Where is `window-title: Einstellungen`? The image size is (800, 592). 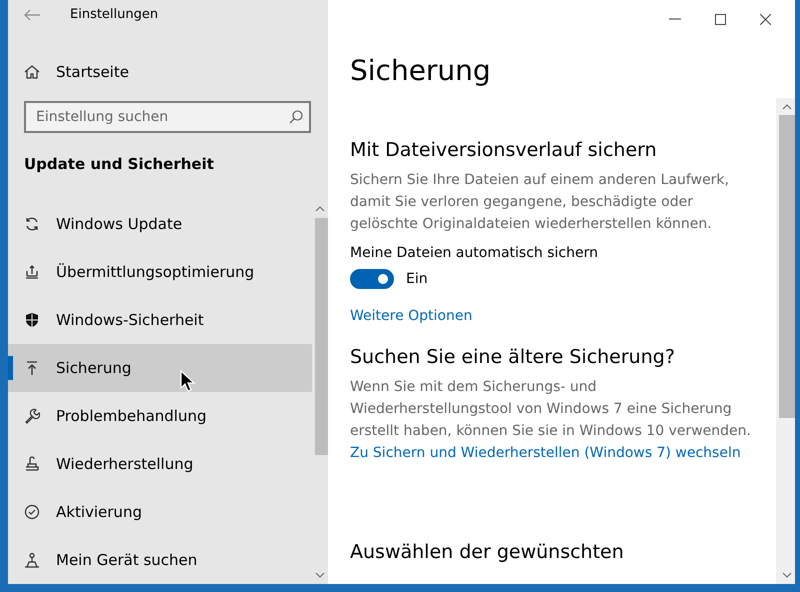
window-title: Einstellungen is located at coordinates (114, 14).